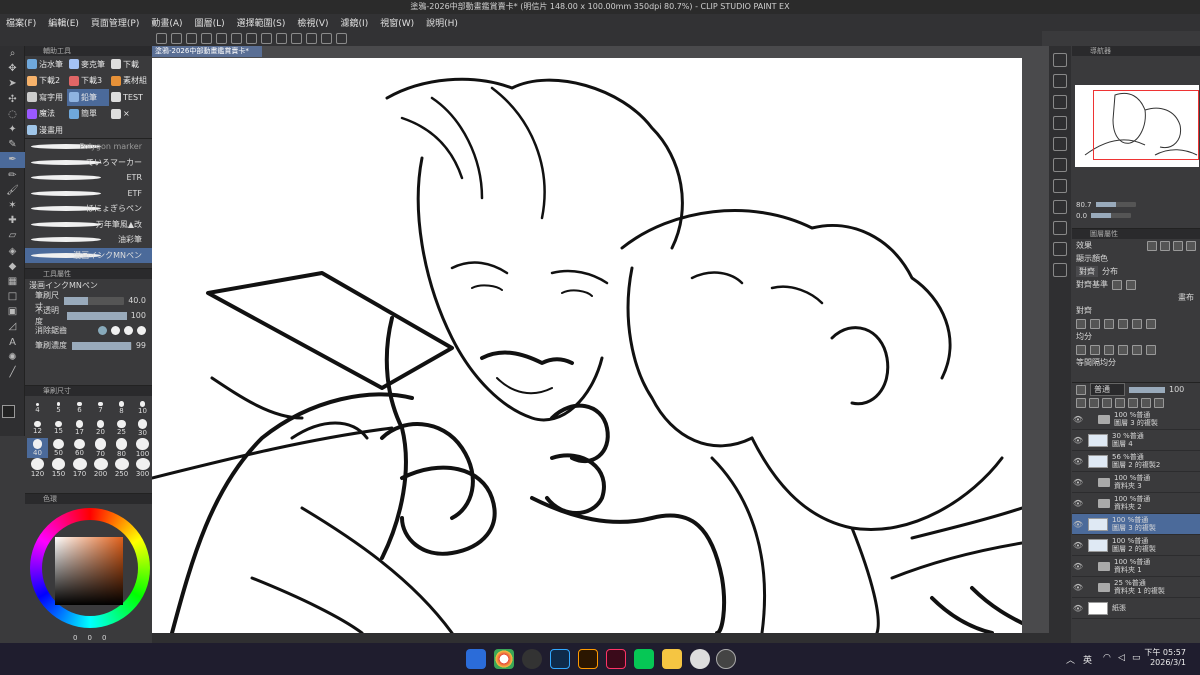  What do you see at coordinates (1060, 60) in the screenshot?
I see `search-icon` at bounding box center [1060, 60].